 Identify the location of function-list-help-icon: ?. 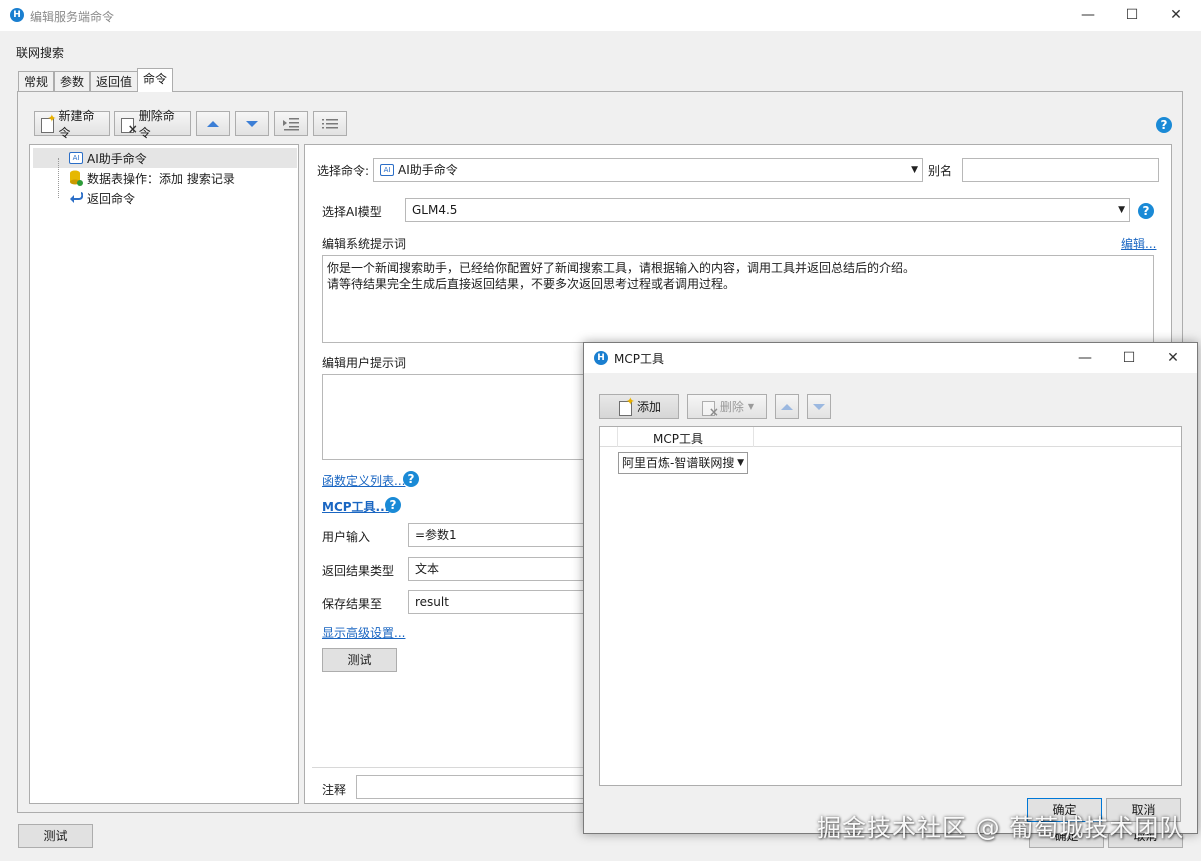
(411, 479).